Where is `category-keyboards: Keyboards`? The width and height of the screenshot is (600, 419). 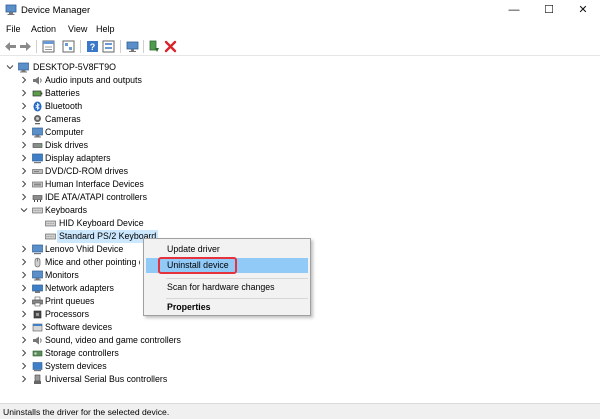
category-keyboards: Keyboards is located at coordinates (130, 210).